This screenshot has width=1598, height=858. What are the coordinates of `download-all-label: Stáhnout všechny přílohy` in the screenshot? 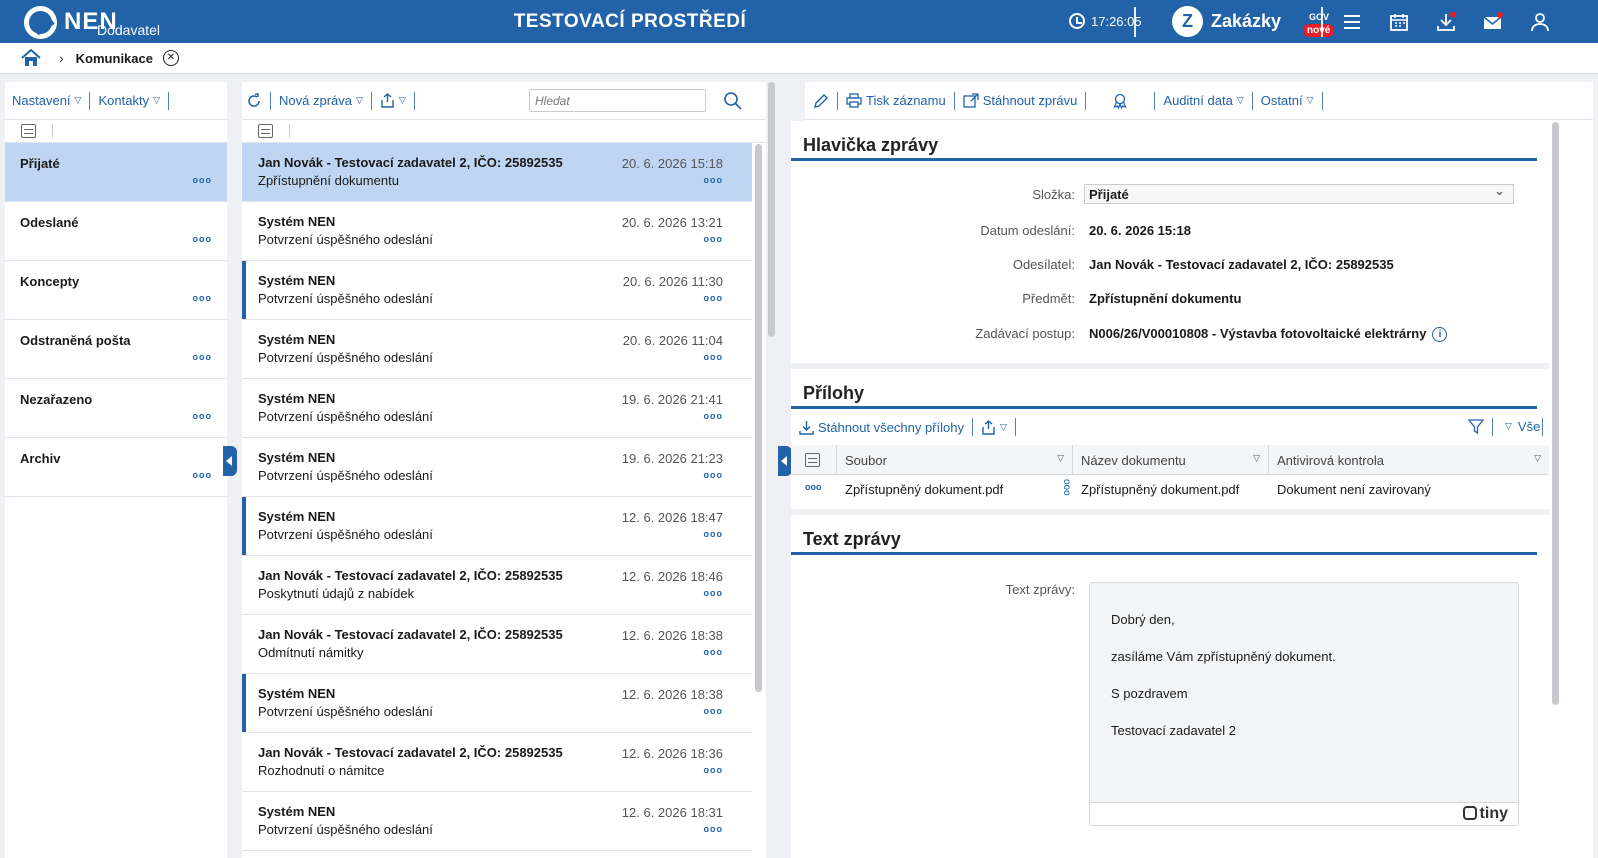 It's located at (891, 427).